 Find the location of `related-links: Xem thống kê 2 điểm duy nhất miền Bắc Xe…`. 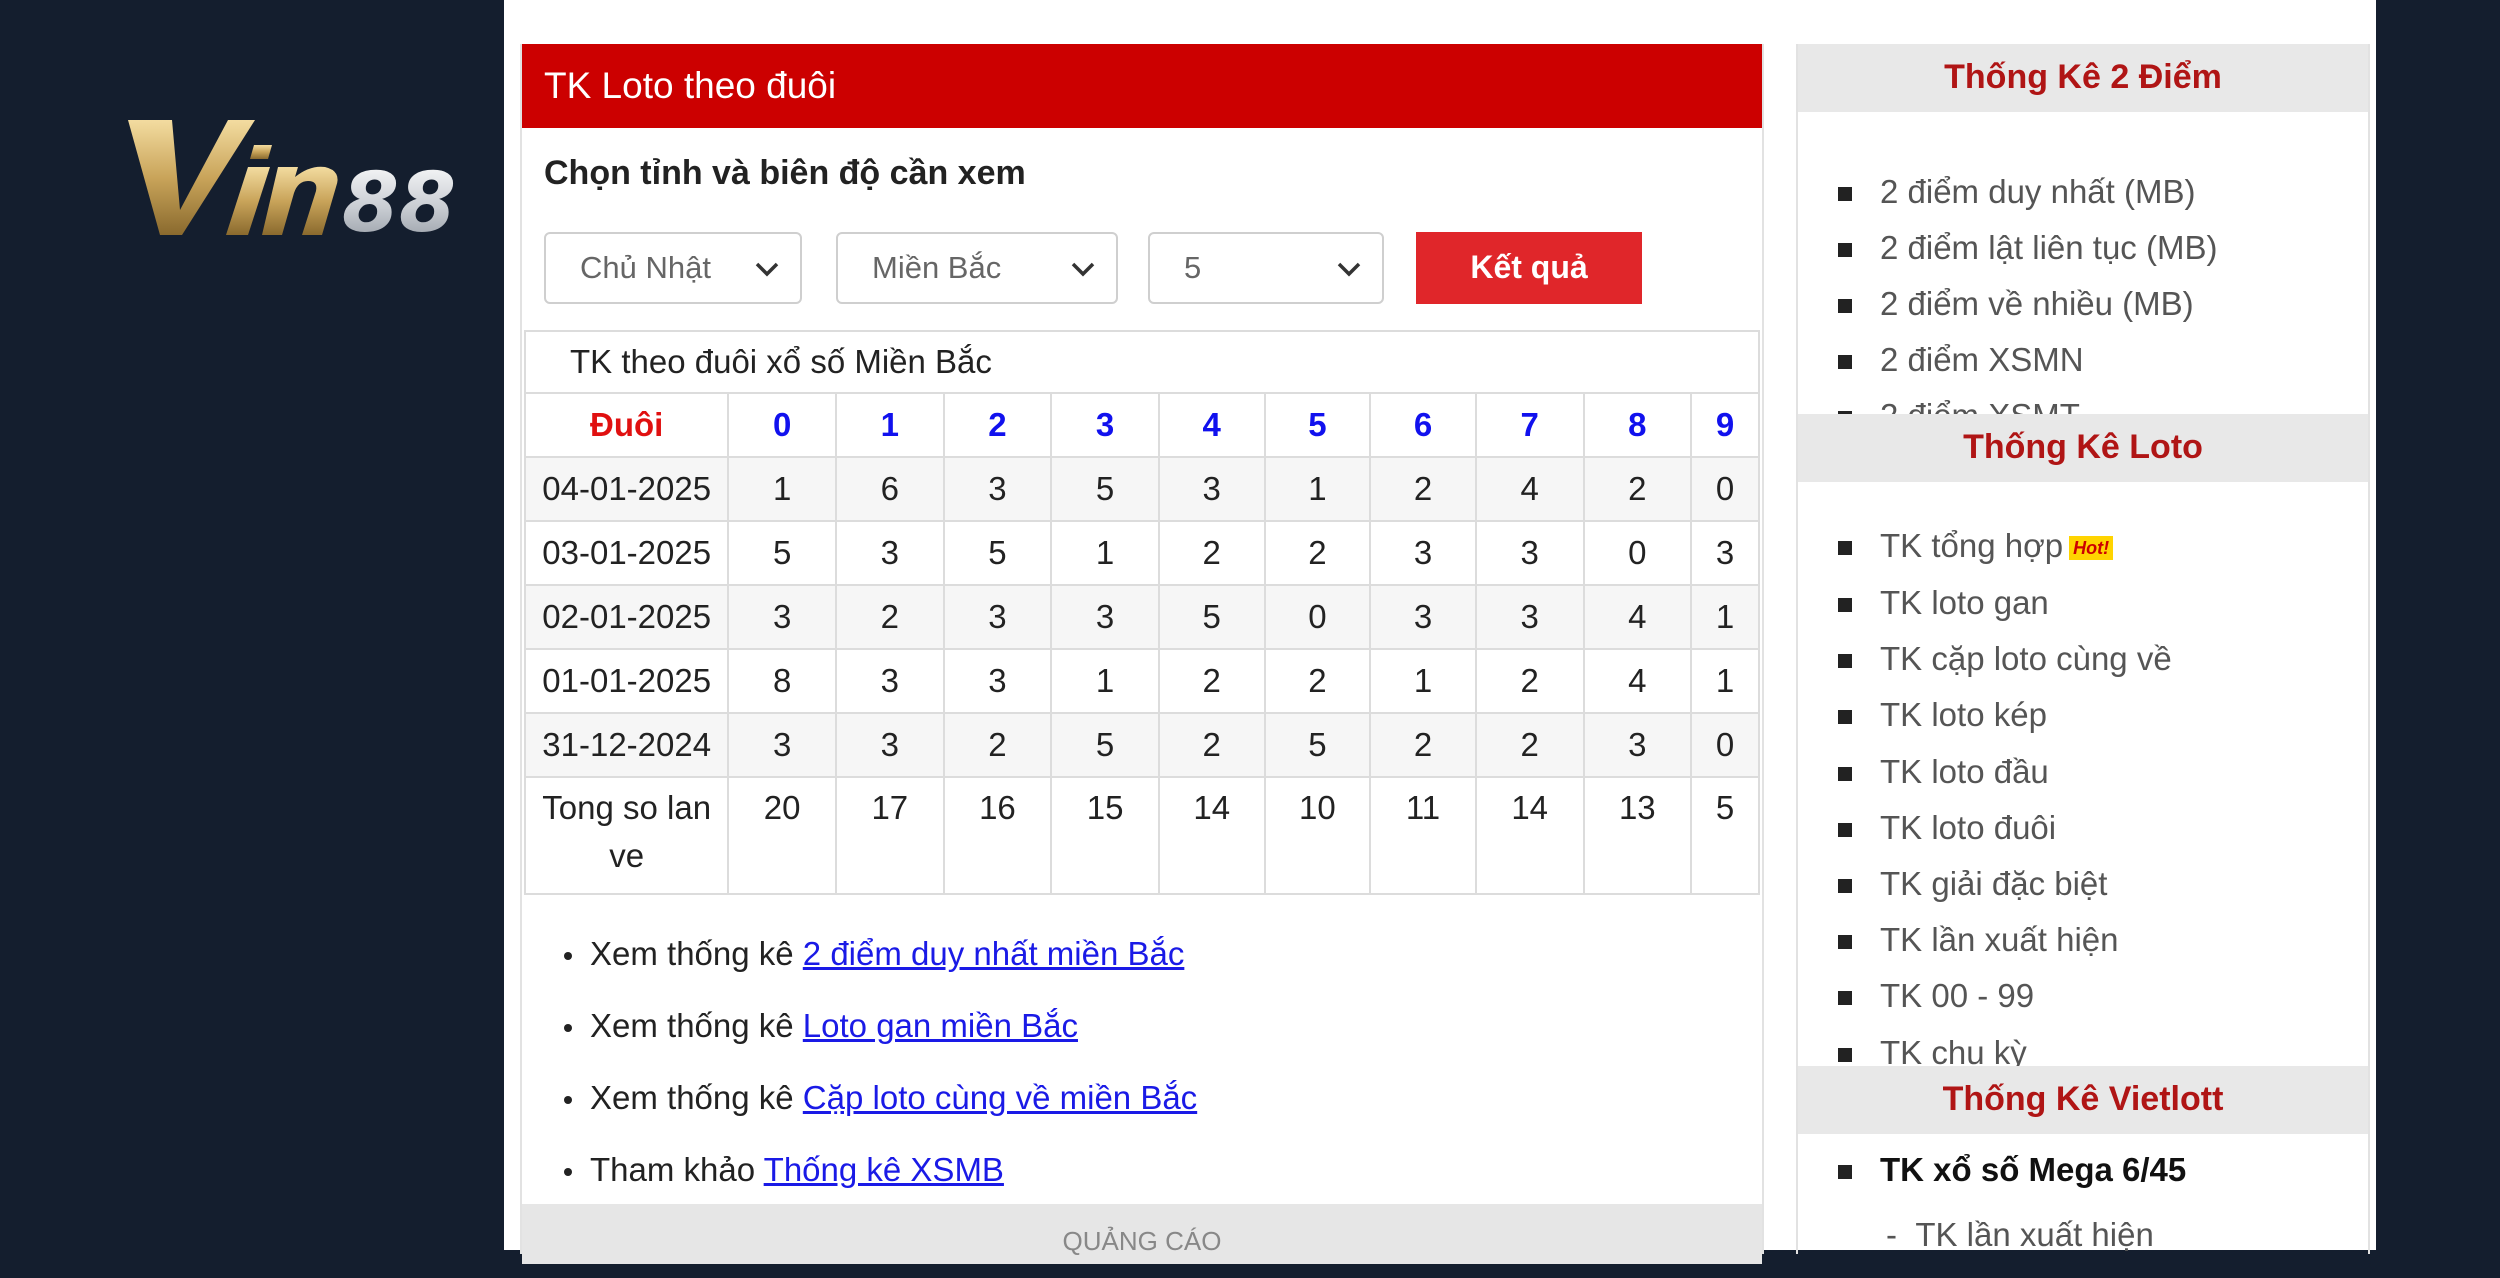

related-links: Xem thống kê 2 điểm duy nhất miền Bắc Xe… is located at coordinates (873, 1070).